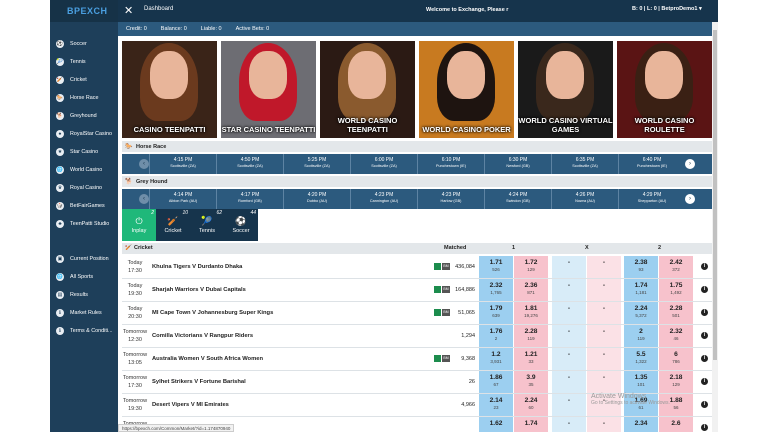 The width and height of the screenshot is (768, 432). Describe the element at coordinates (84, 224) in the screenshot. I see `sidebar-item-teenpatti-studio: ♣ TeenPatti Studio` at that location.